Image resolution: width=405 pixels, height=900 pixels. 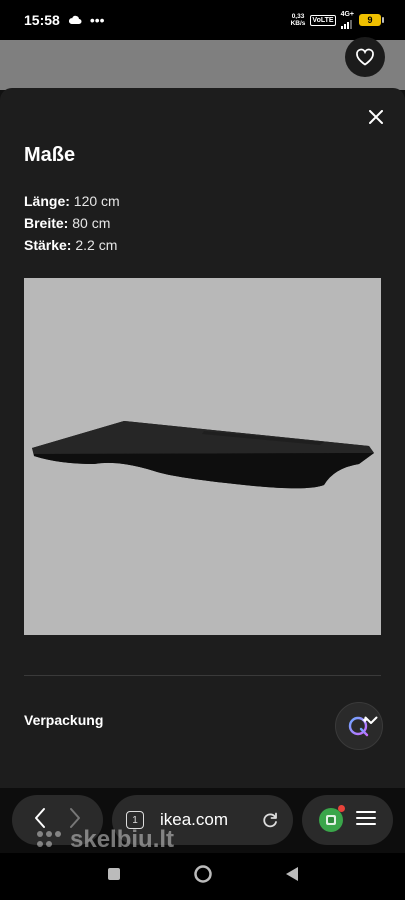 What do you see at coordinates (270, 820) in the screenshot?
I see `reload-icon` at bounding box center [270, 820].